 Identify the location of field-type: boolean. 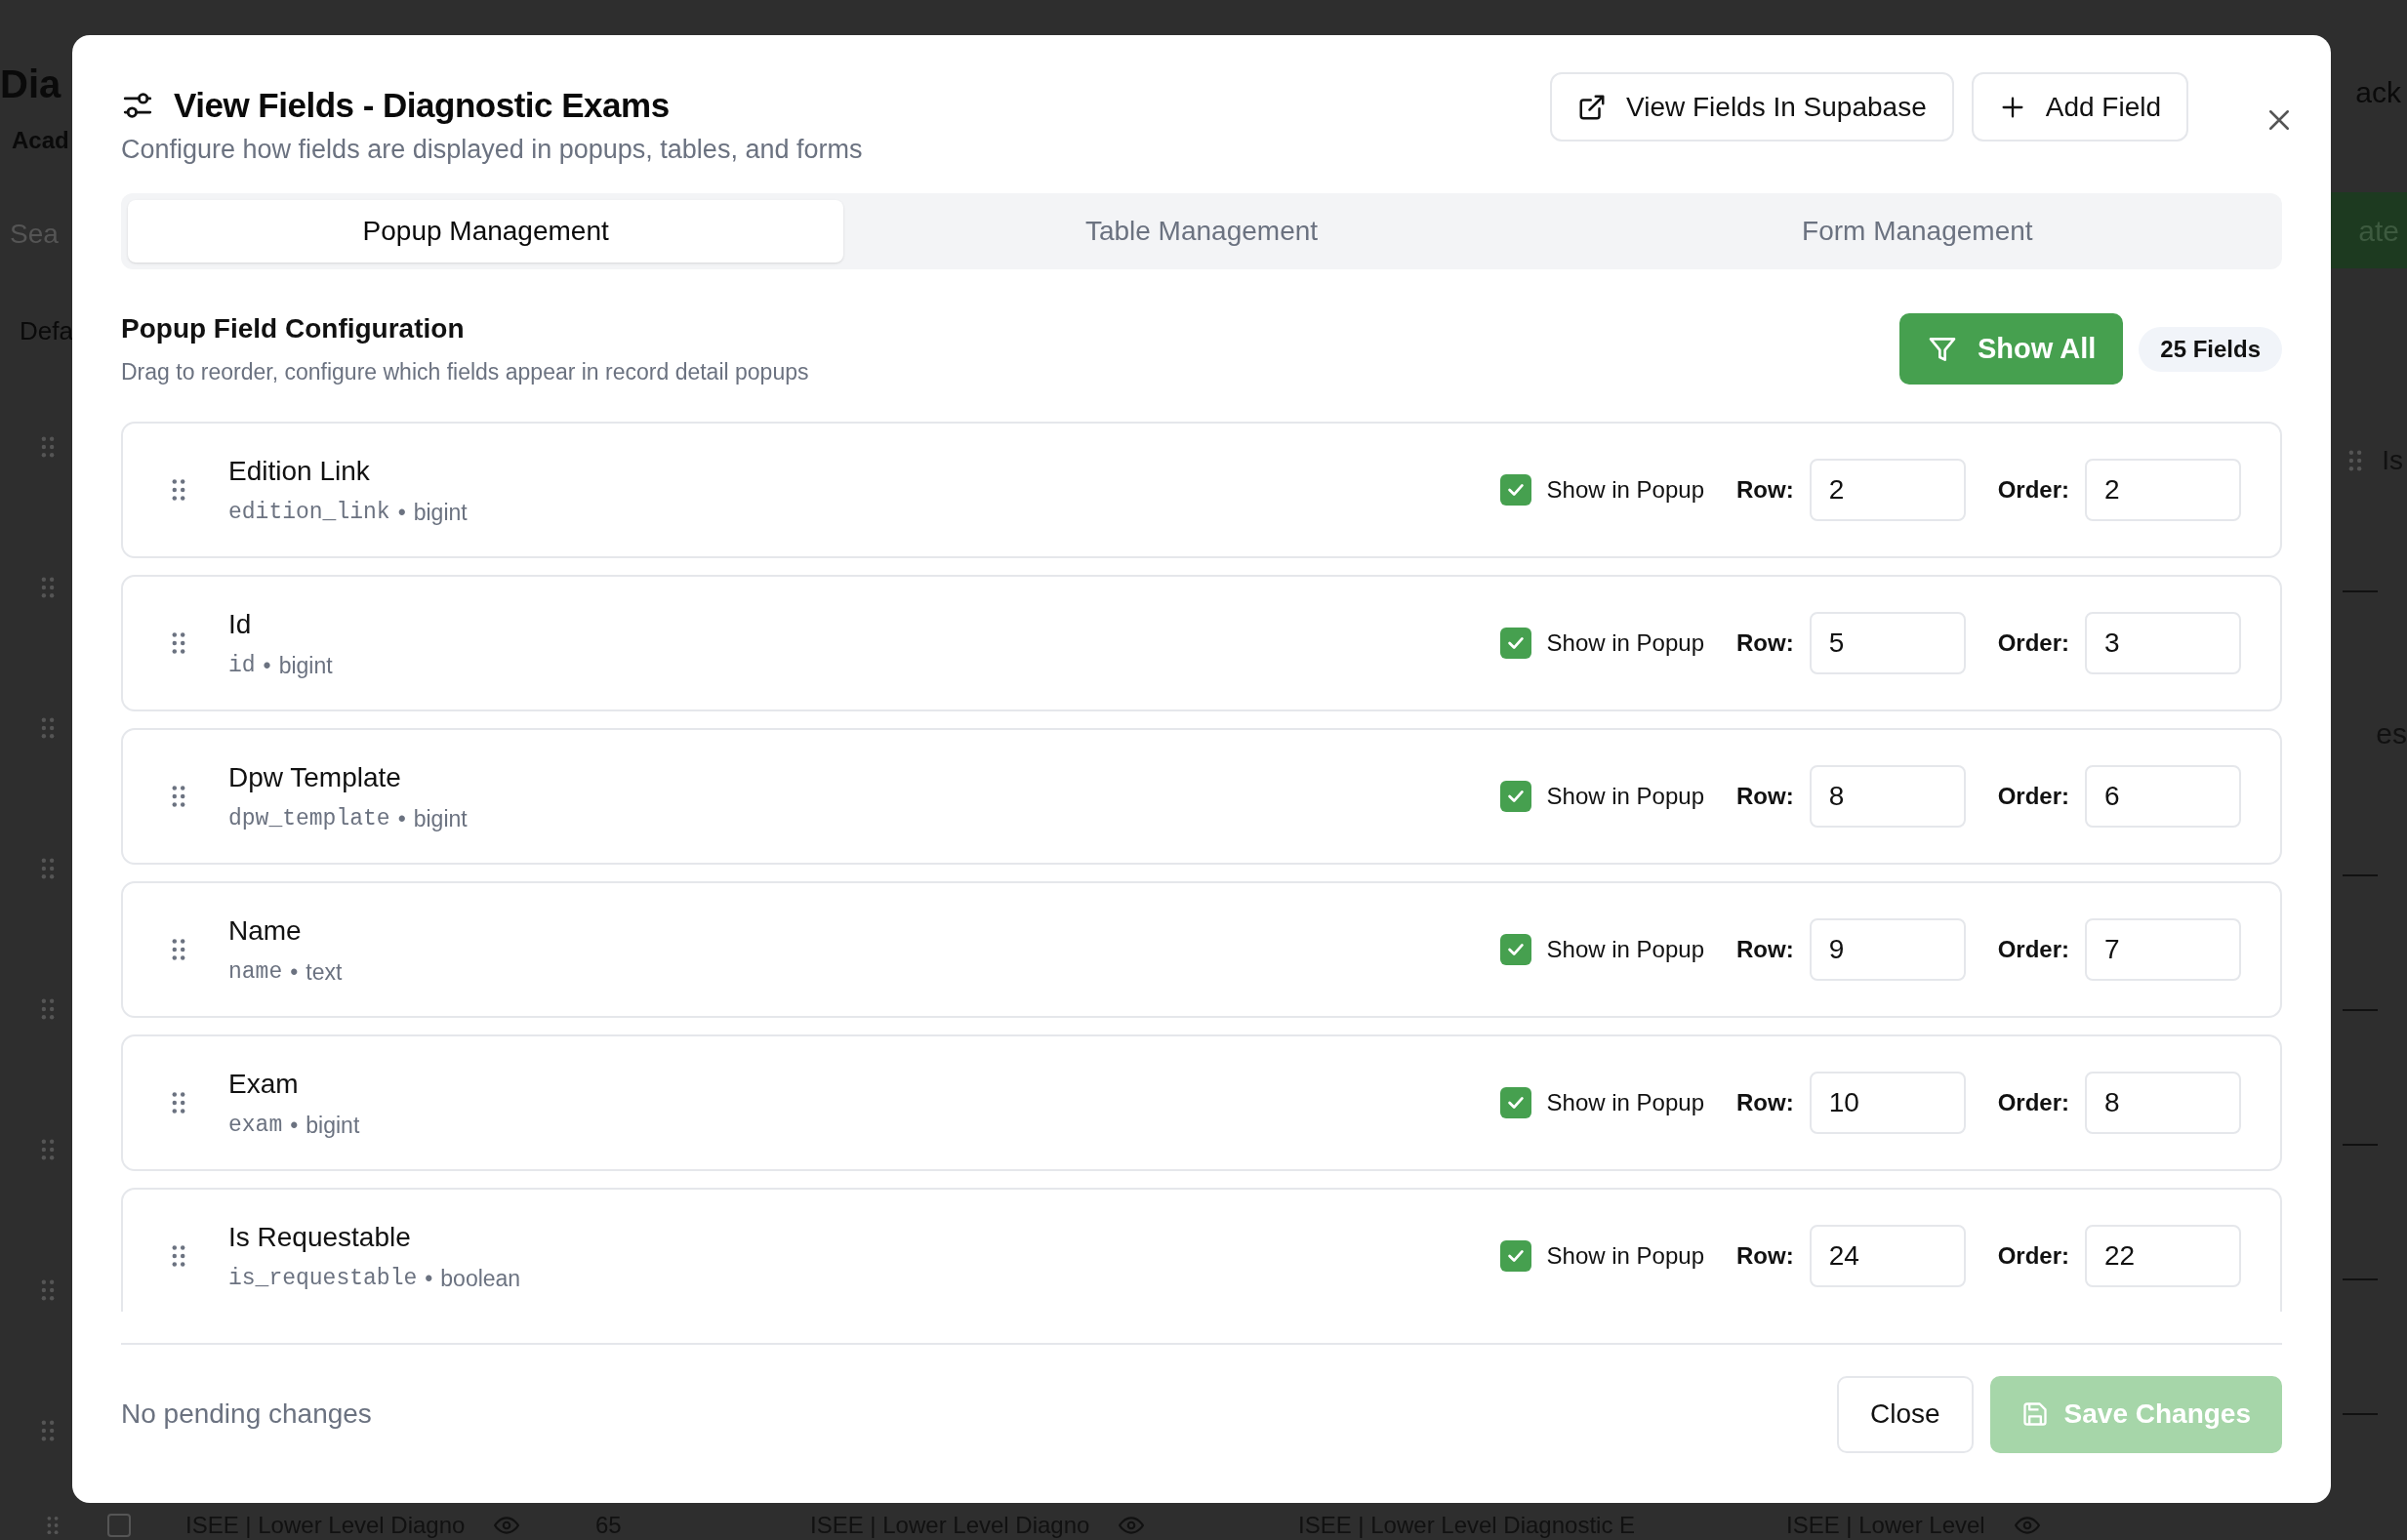
(481, 1278).